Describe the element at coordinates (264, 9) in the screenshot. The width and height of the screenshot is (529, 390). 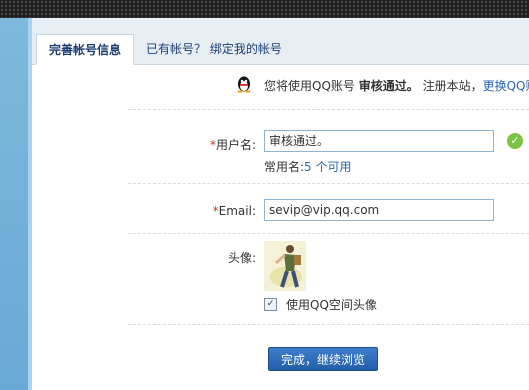
I see `browser-top-band` at that location.